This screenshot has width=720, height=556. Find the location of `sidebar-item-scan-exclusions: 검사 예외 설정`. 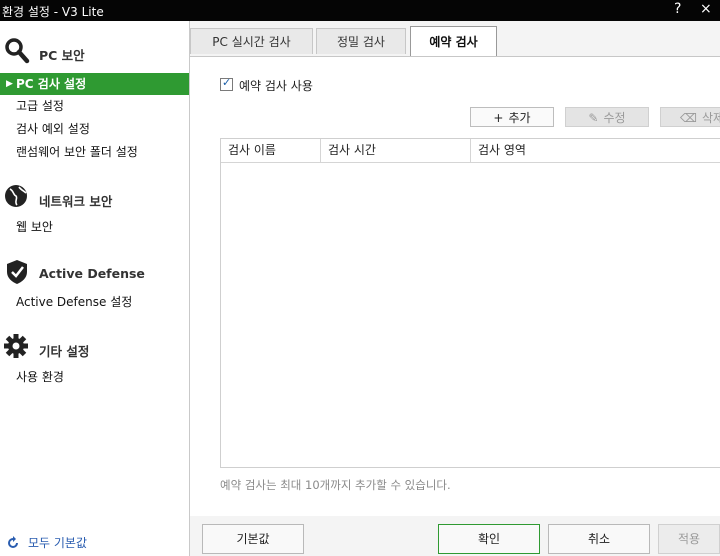

sidebar-item-scan-exclusions: 검사 예외 설정 is located at coordinates (94, 129).